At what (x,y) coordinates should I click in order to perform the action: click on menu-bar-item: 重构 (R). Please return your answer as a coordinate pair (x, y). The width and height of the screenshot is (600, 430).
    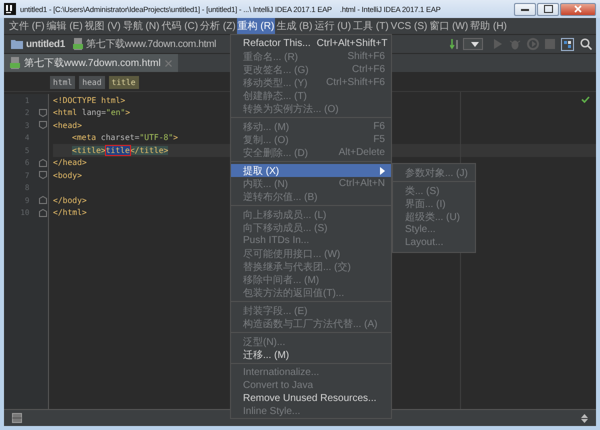
    Looking at the image, I should click on (256, 26).